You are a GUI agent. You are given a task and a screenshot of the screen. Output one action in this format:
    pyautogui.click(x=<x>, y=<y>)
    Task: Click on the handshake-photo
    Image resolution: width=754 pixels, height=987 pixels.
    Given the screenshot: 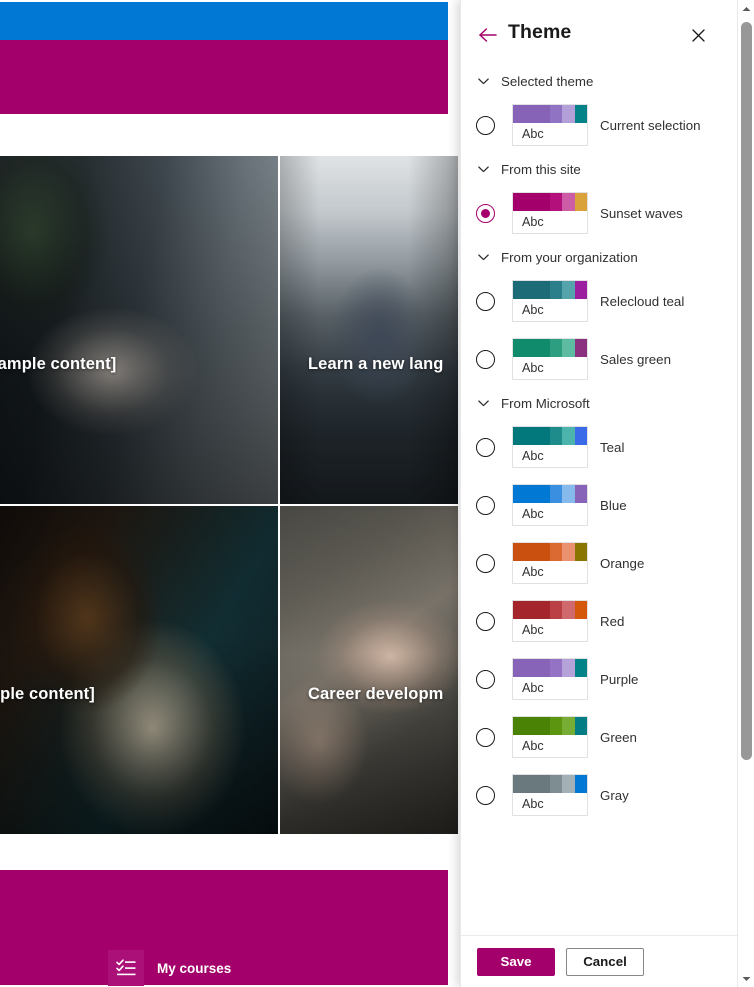 What is the action you would take?
    pyautogui.click(x=139, y=330)
    